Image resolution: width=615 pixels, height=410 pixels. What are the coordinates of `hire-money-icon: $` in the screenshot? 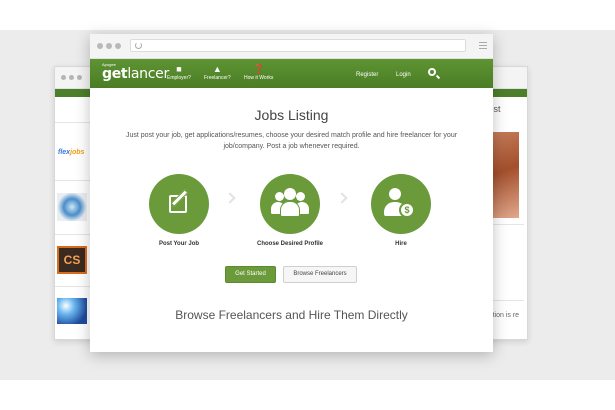 It's located at (401, 204).